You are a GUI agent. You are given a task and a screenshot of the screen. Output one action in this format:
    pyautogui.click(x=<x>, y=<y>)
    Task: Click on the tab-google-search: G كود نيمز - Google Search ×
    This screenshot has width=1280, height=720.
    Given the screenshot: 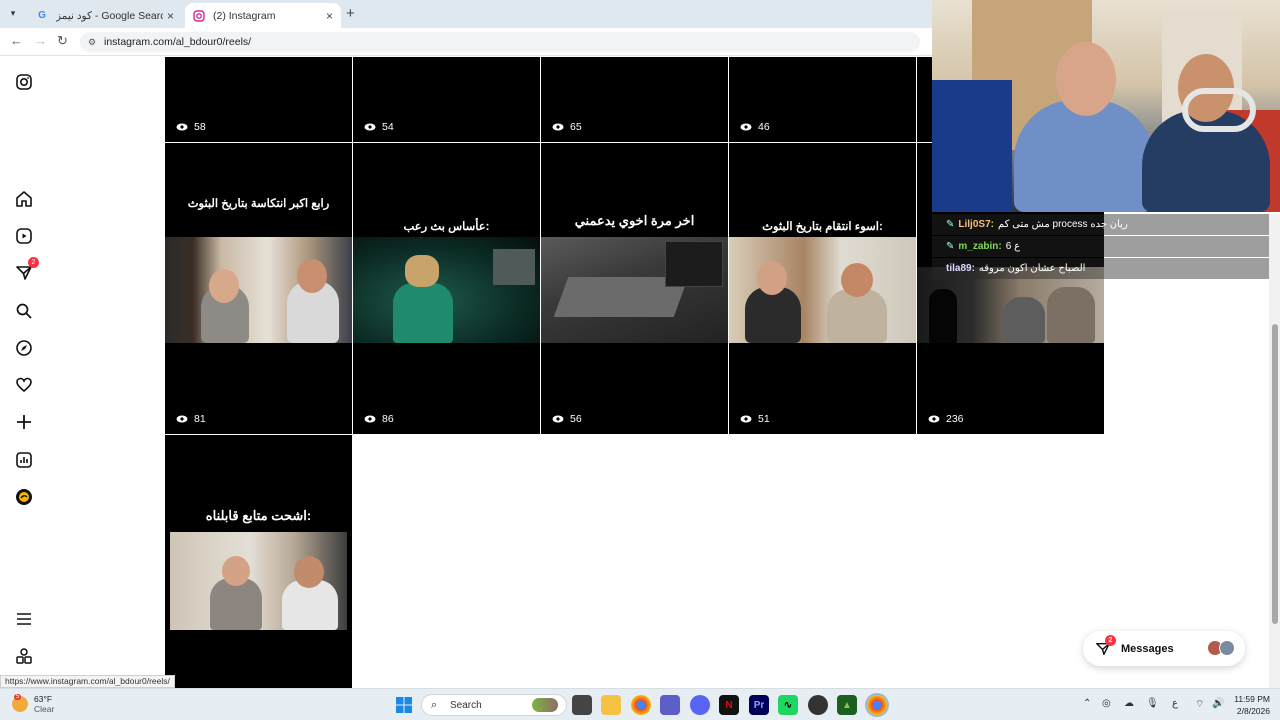 What is the action you would take?
    pyautogui.click(x=105, y=15)
    